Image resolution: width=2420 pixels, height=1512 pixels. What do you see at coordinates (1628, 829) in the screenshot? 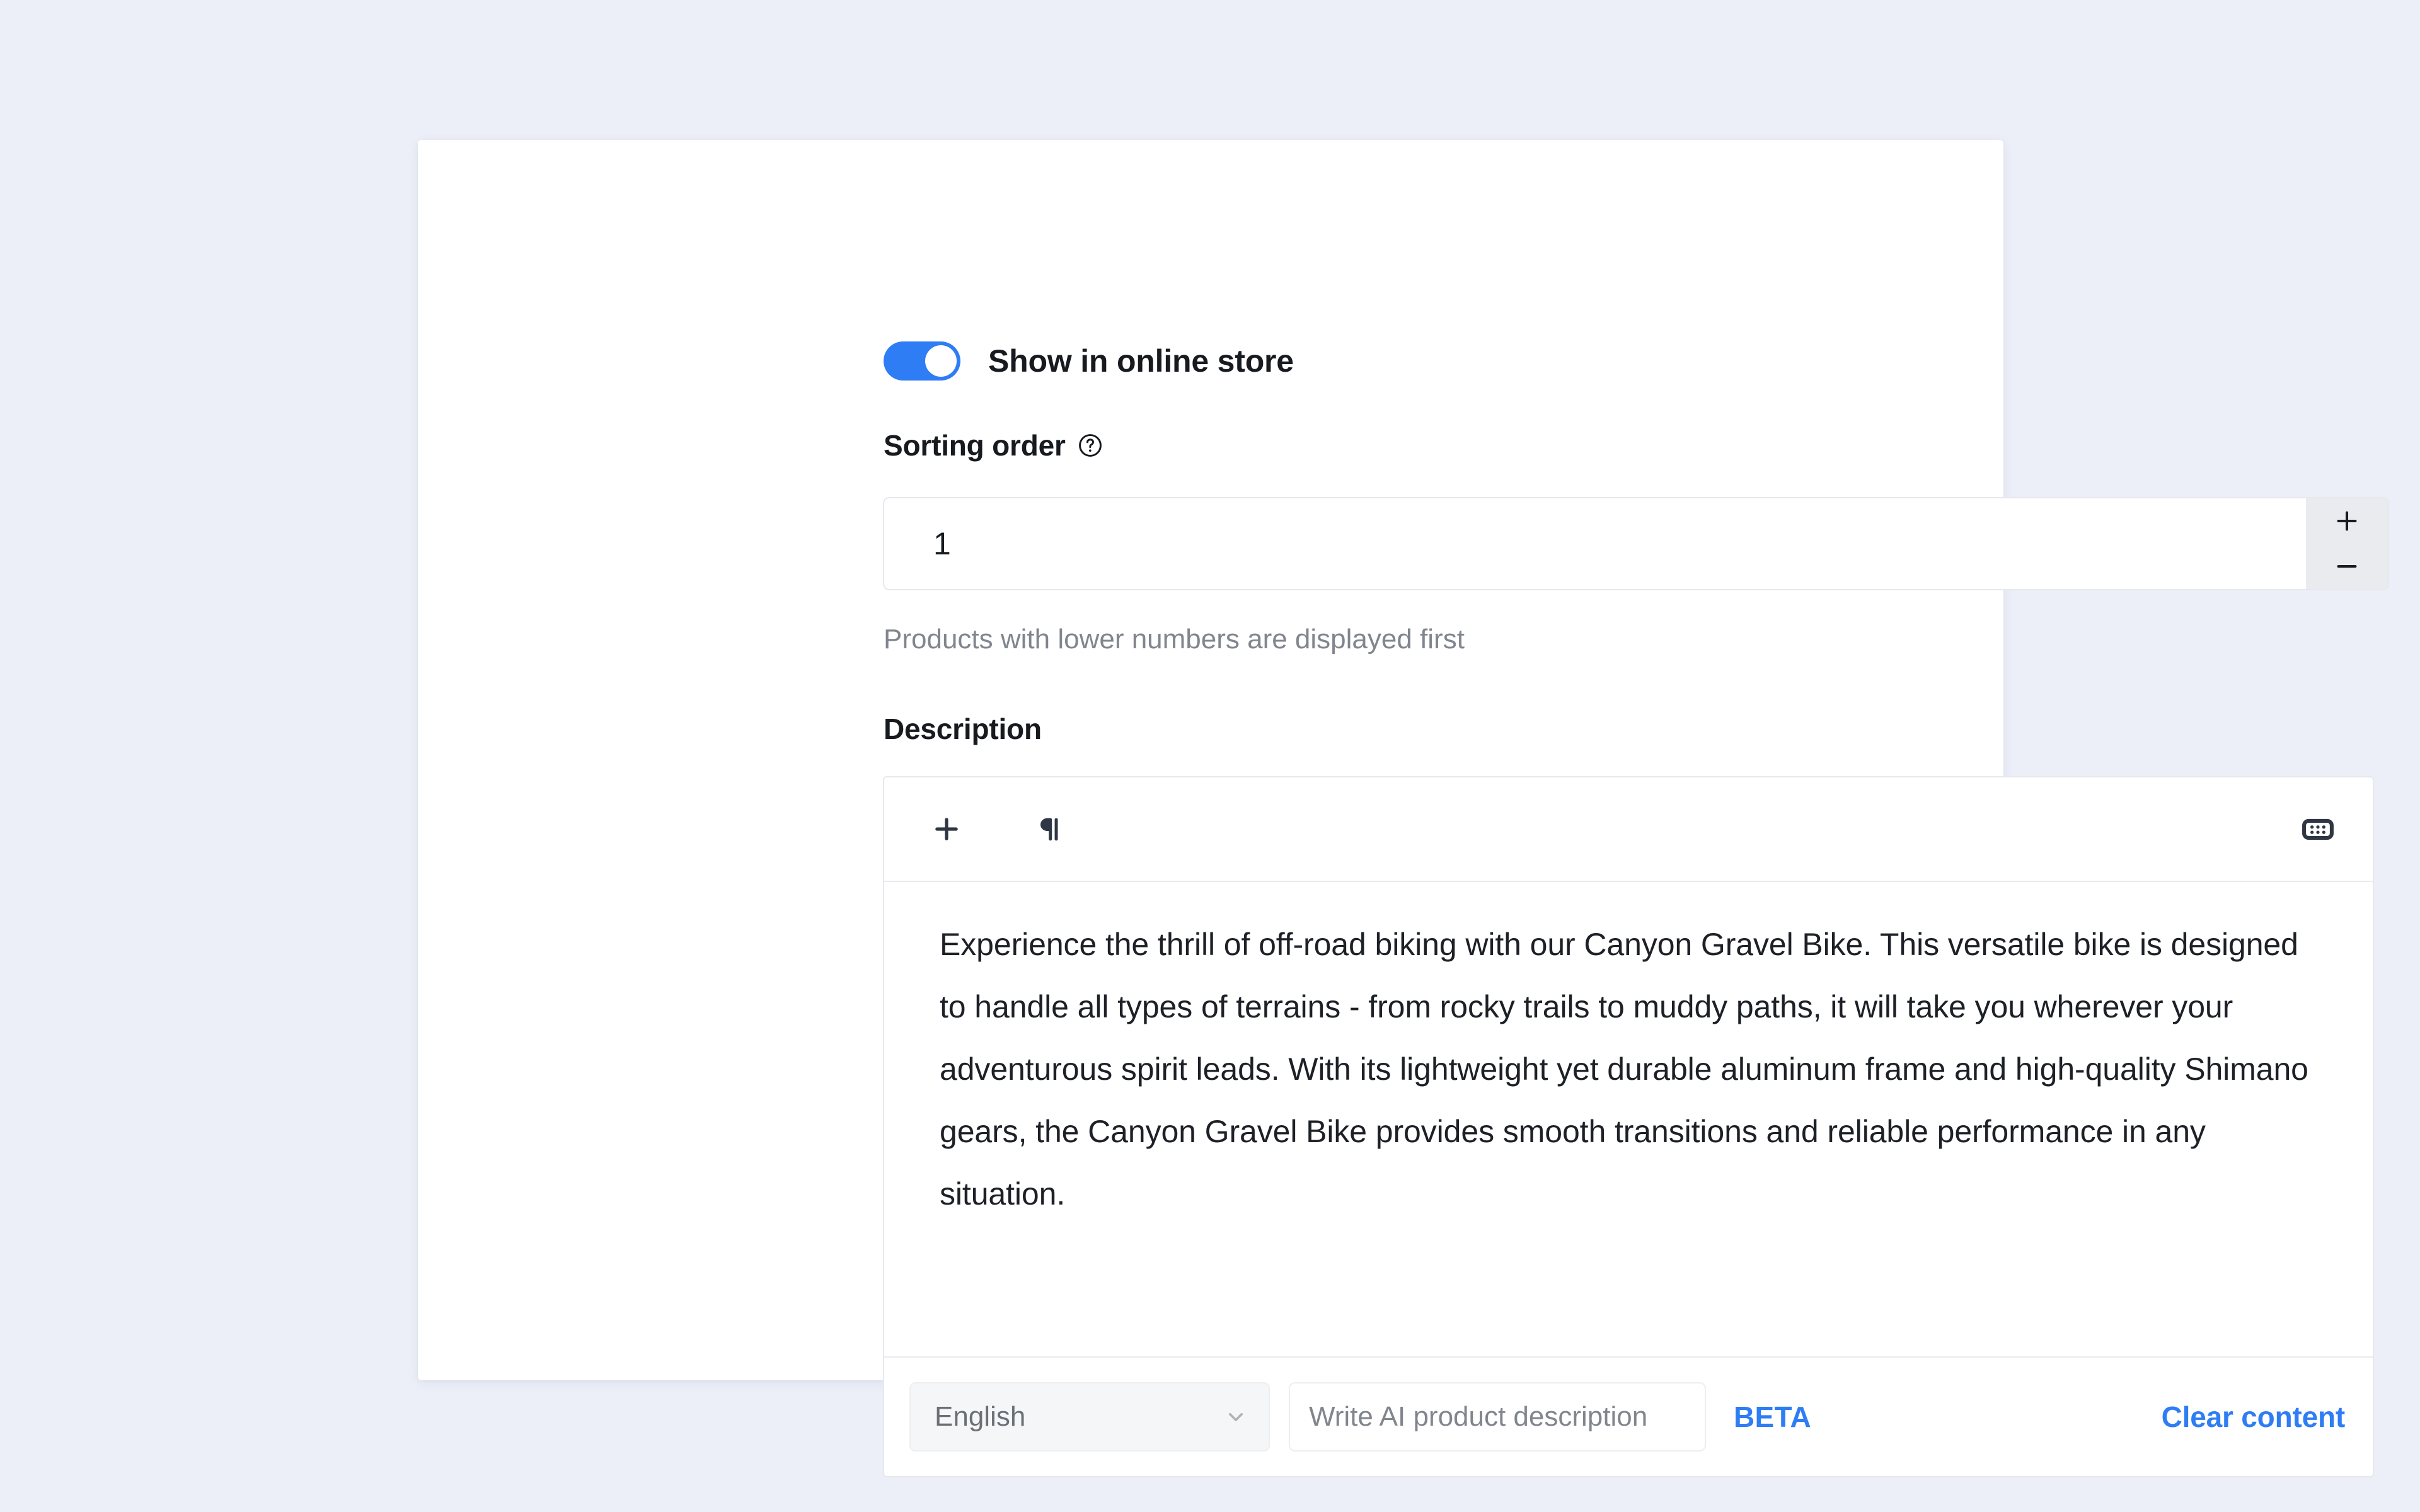
I see `editor-toolbar` at bounding box center [1628, 829].